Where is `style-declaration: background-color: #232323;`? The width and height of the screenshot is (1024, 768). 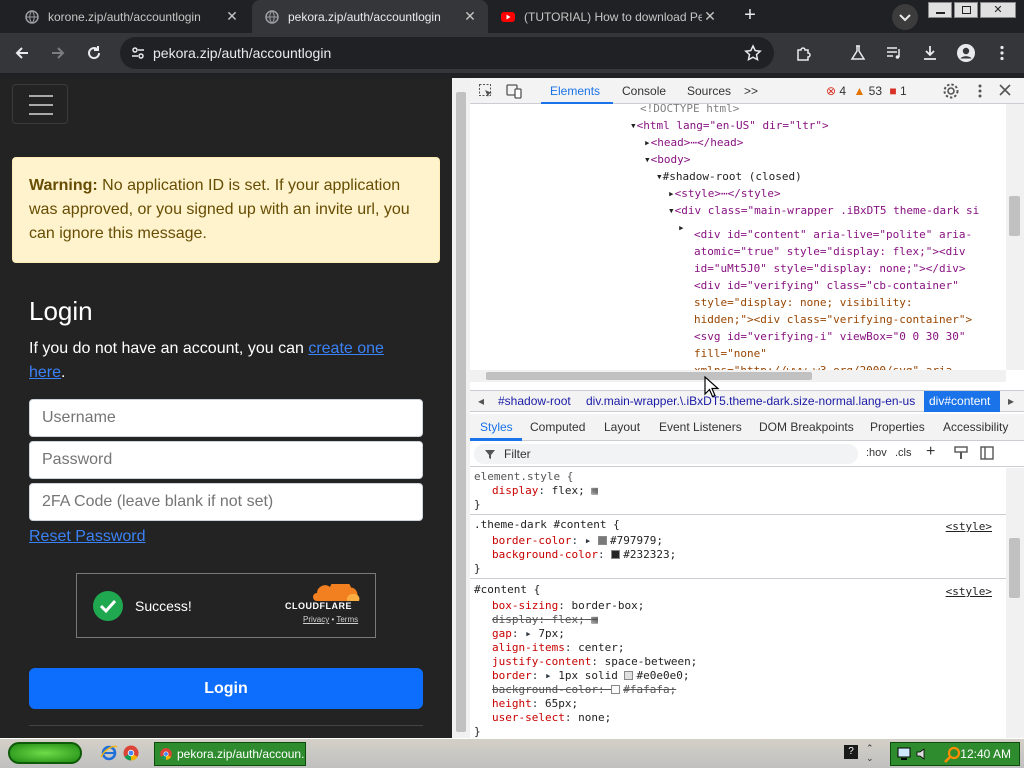
style-declaration: background-color: #232323; is located at coordinates (584, 555).